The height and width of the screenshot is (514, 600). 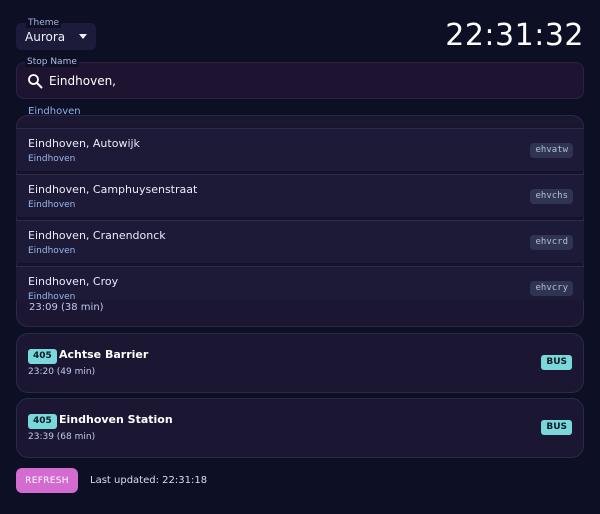 I want to click on stop-search-field: Stop Name, so click(x=300, y=78).